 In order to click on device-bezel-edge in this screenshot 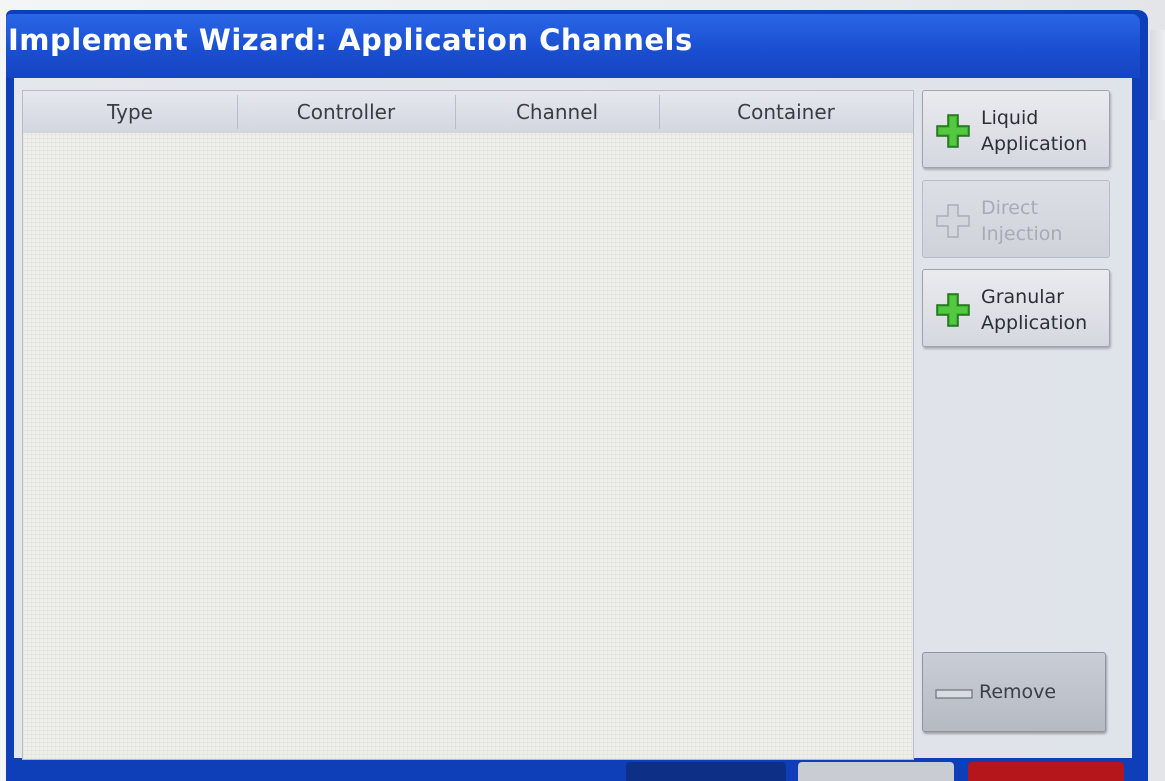, I will do `click(1157, 75)`.